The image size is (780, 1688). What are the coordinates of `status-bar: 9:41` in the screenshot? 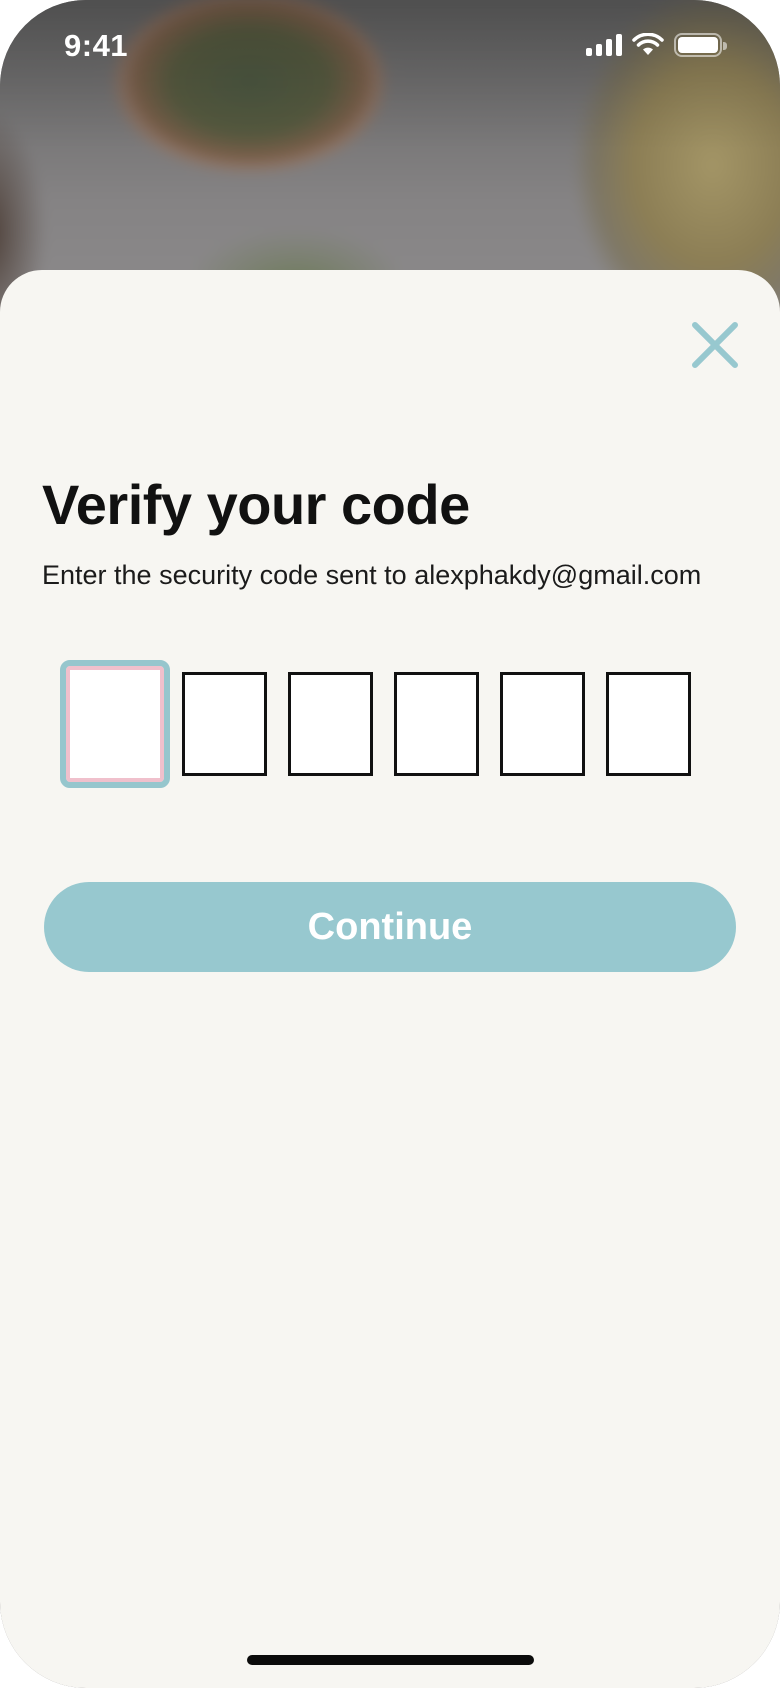 It's located at (390, 47).